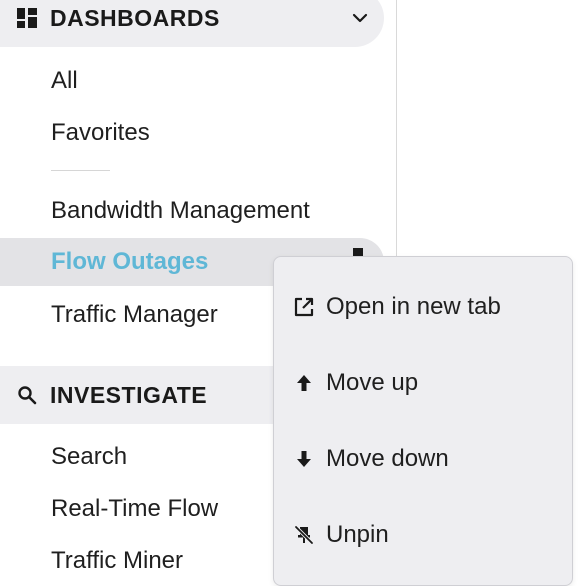 Image resolution: width=584 pixels, height=586 pixels. I want to click on section-title-dashboards: DASHBOARDS, so click(135, 17).